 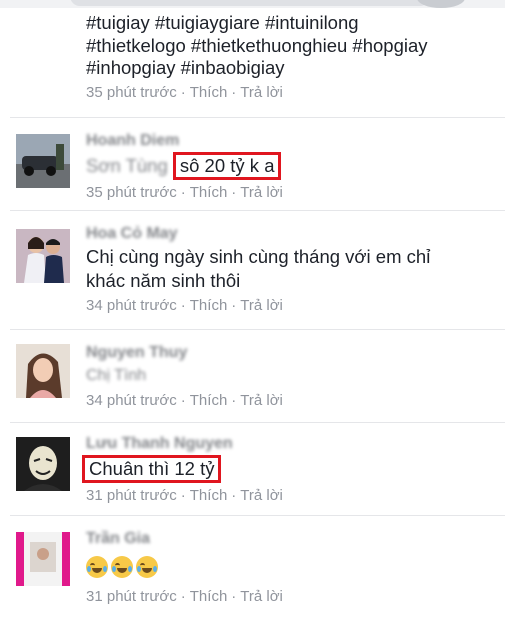 What do you see at coordinates (185, 67) in the screenshot?
I see `hashtag-line: #inhopgiay #inbaobigiay` at bounding box center [185, 67].